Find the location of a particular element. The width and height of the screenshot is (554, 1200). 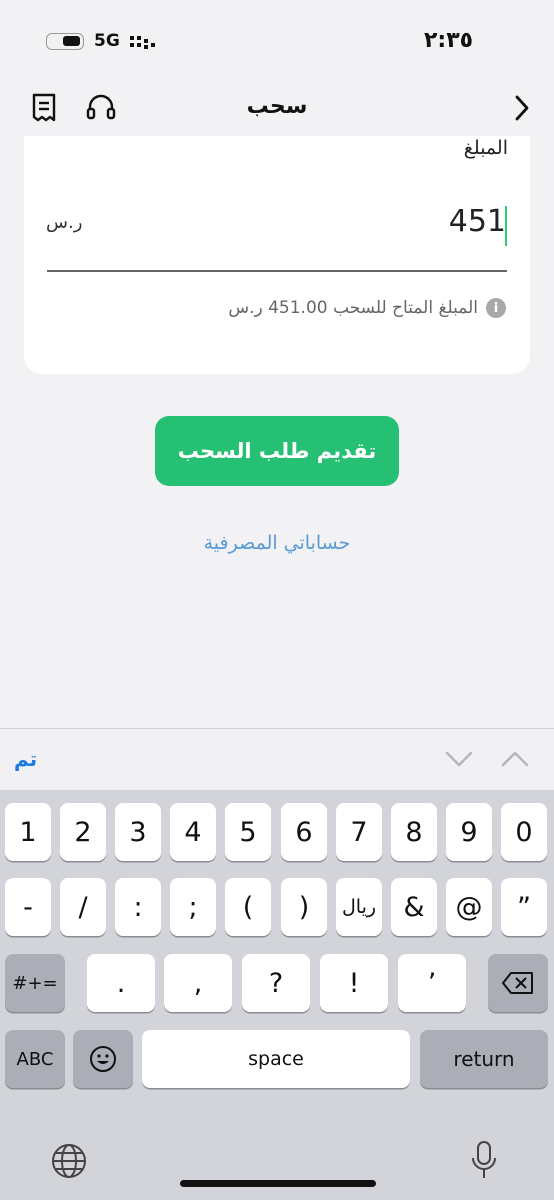

key-period: . is located at coordinates (121, 983).